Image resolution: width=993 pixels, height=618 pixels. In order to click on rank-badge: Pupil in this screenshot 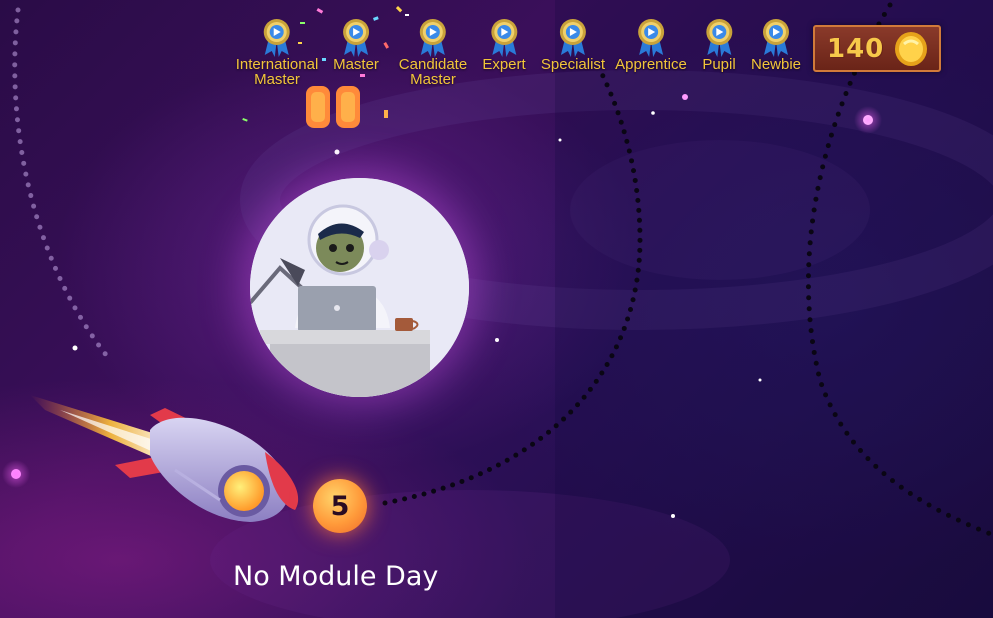, I will do `click(719, 45)`.